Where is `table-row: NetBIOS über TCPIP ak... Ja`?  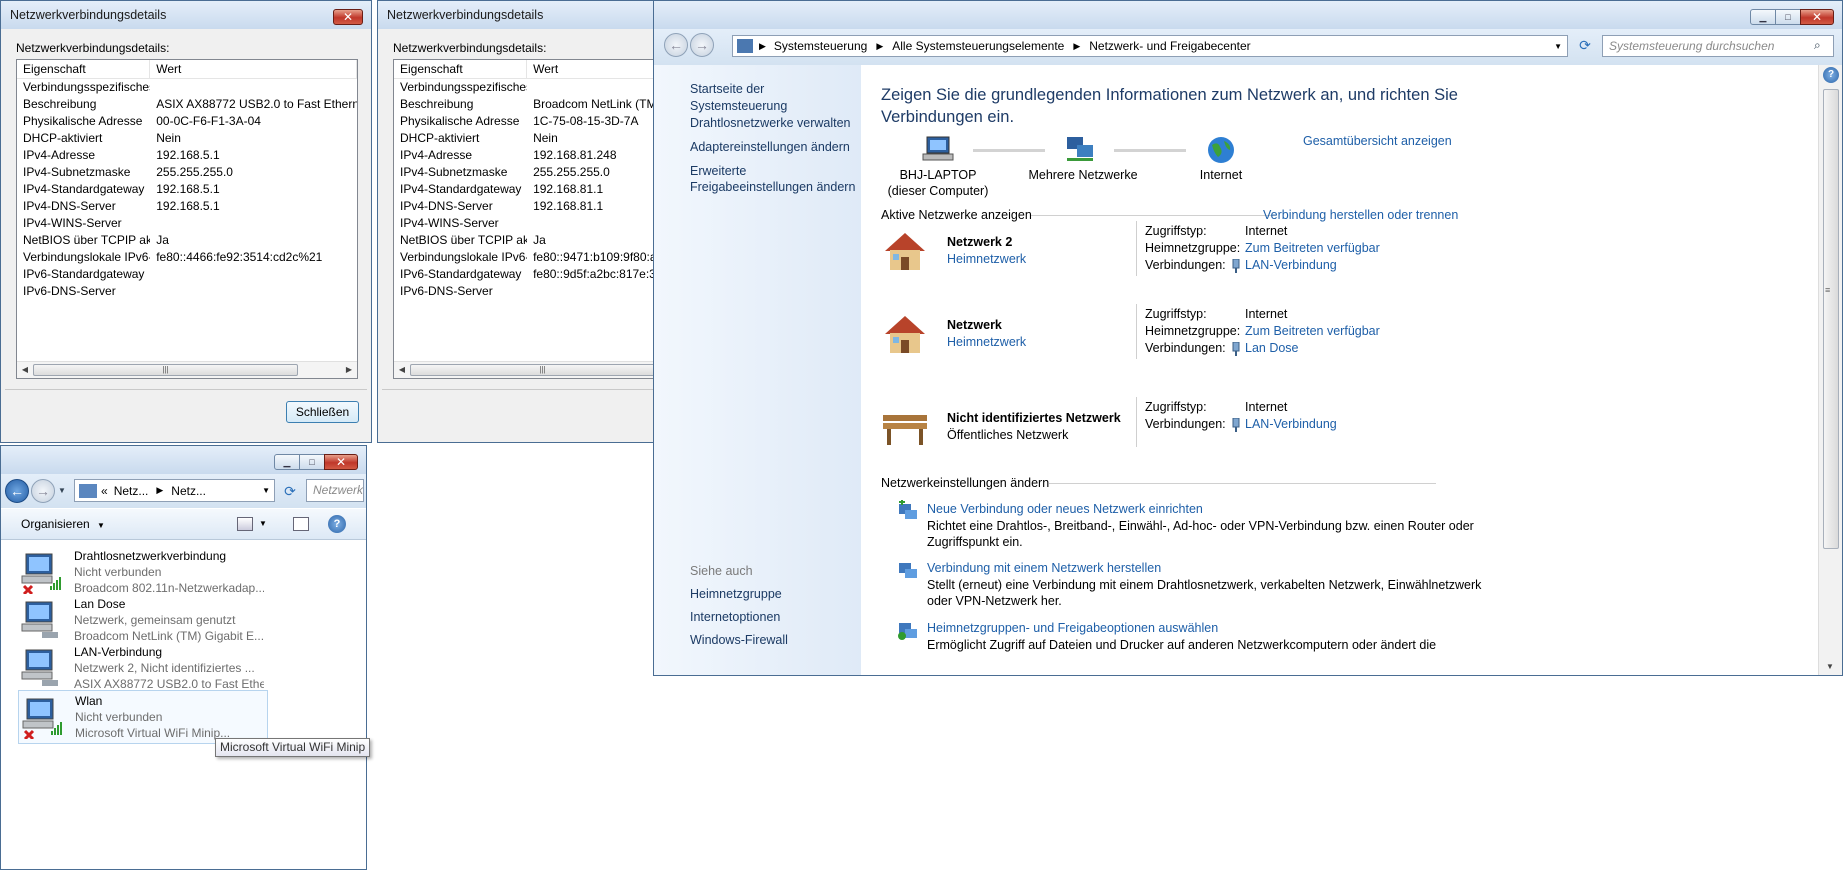 table-row: NetBIOS über TCPIP ak... Ja is located at coordinates (187, 240).